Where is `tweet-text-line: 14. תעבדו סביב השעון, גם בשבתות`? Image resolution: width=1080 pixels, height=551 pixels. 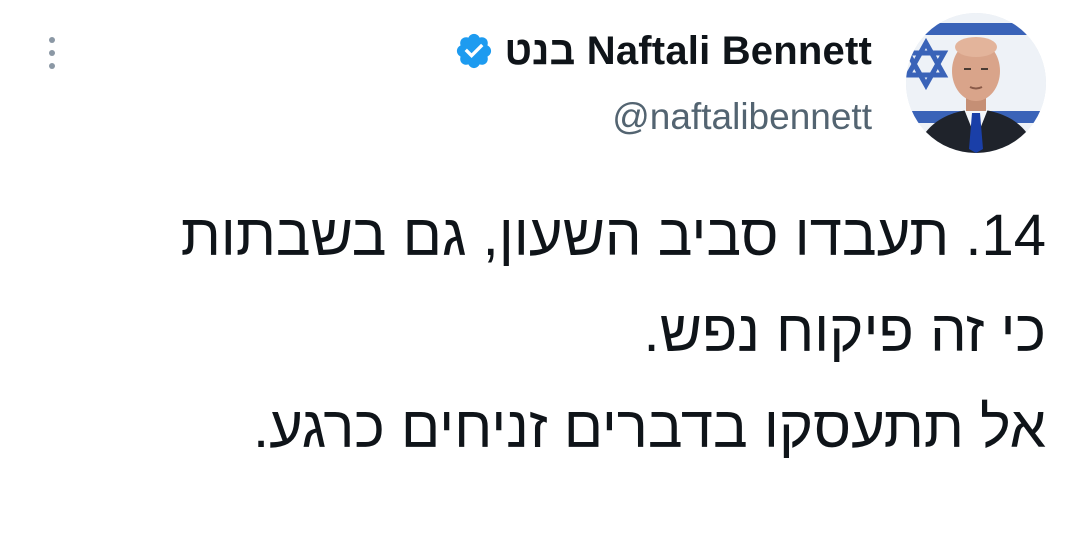 tweet-text-line: 14. תעבדו סביב השעון, גם בשבתות is located at coordinates (613, 235).